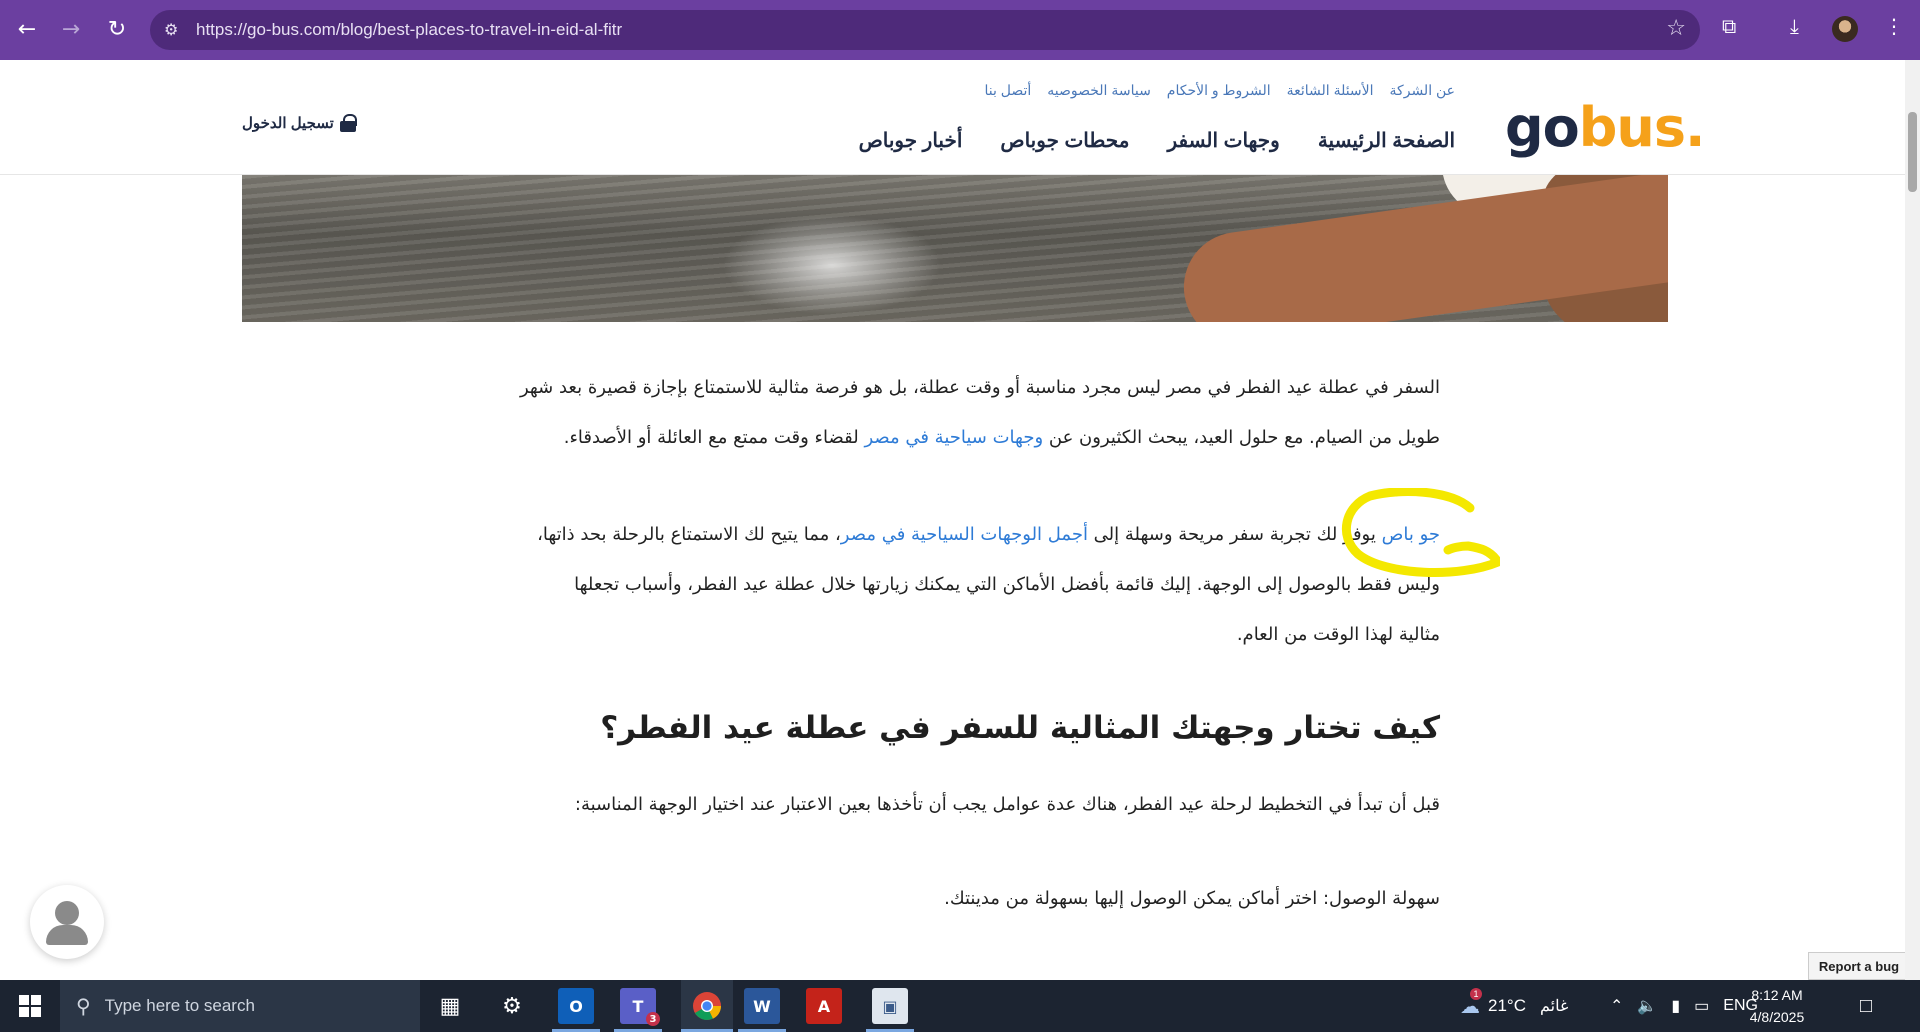  I want to click on word-icon: W, so click(762, 1006).